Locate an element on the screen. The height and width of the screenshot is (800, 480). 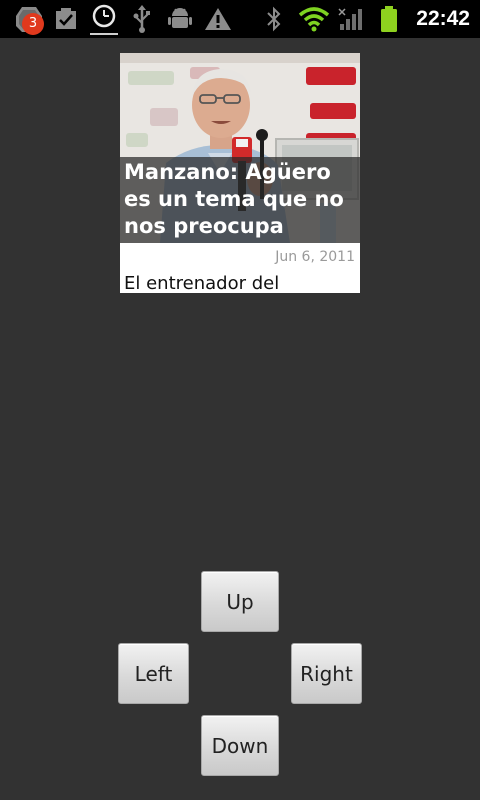
left-button: Left is located at coordinates (153, 673).